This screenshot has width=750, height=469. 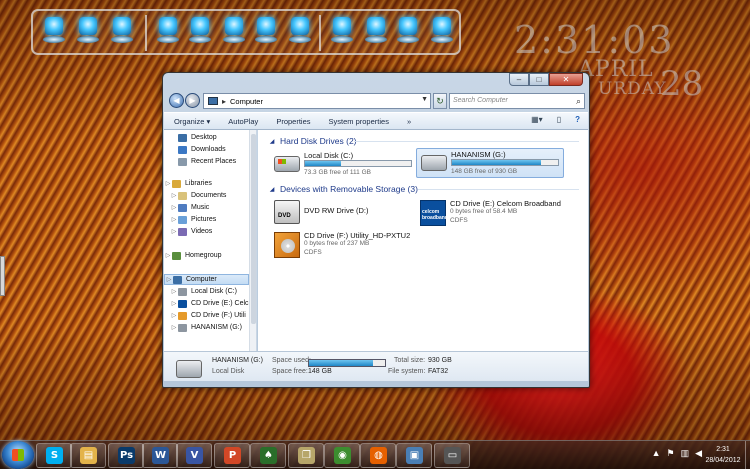 What do you see at coordinates (203, 291) in the screenshot?
I see `nav-item-local-disk-c: ▷ Local Disk (C:)` at bounding box center [203, 291].